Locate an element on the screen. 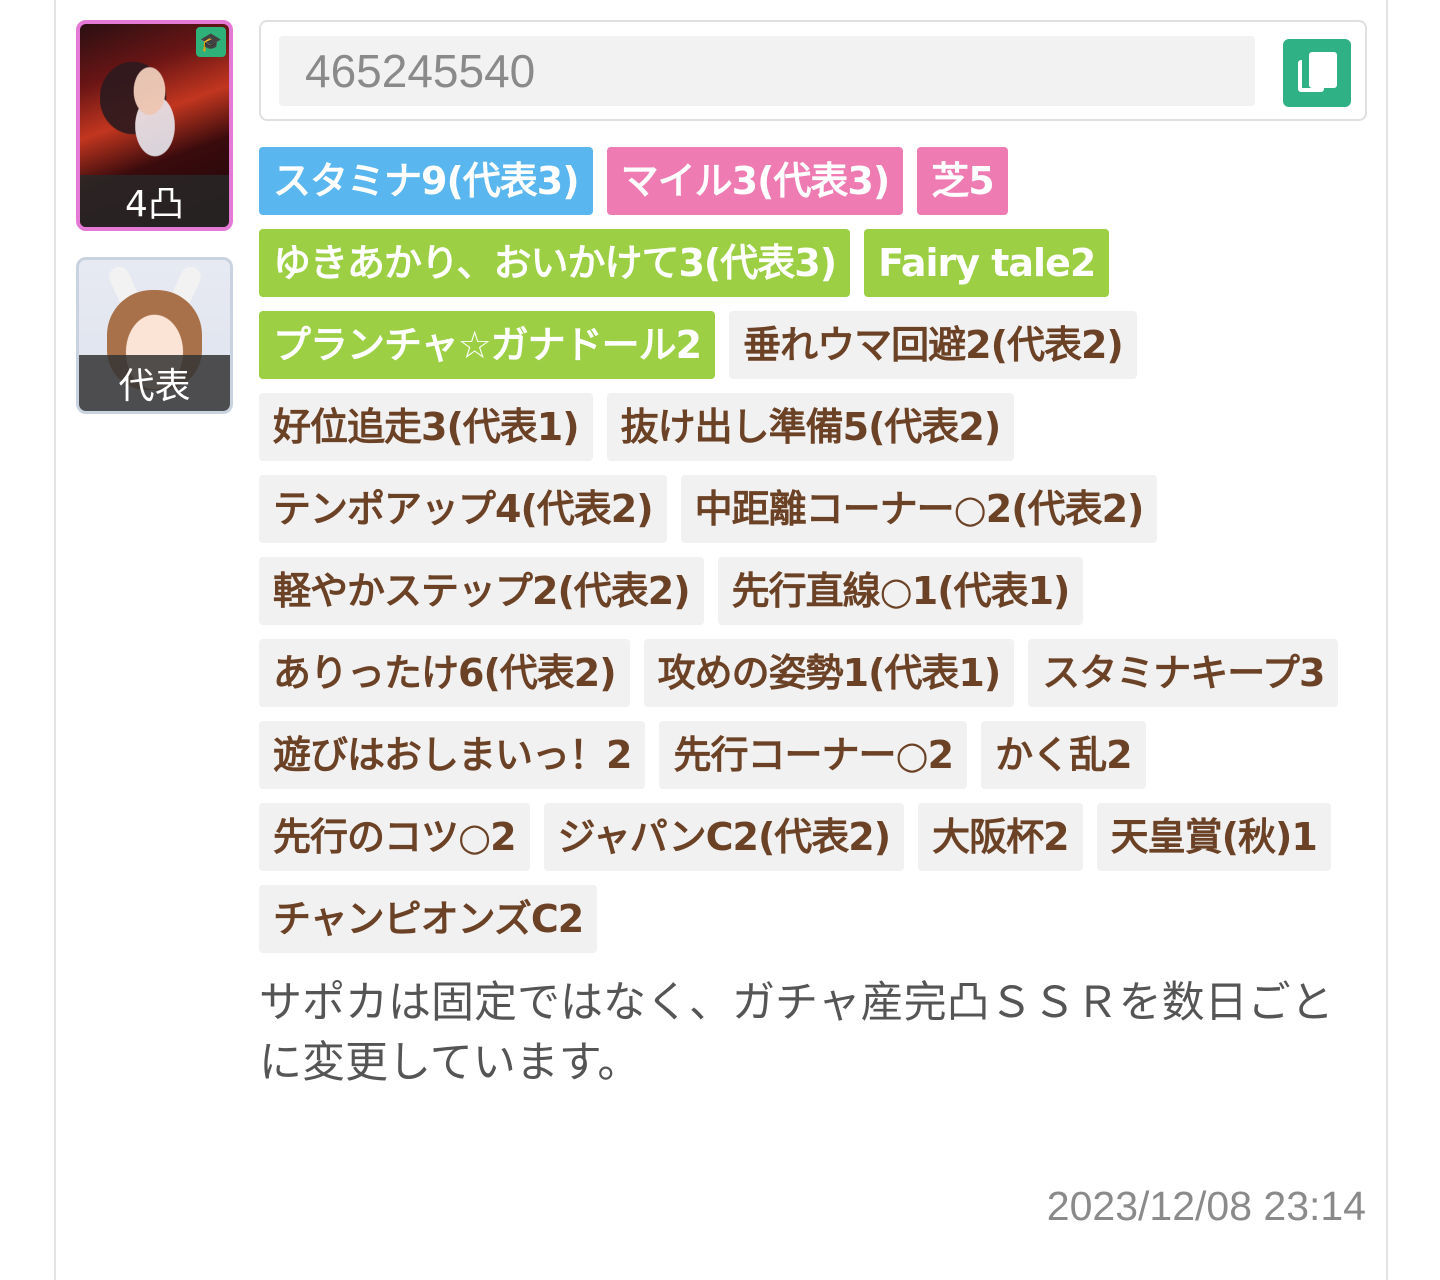  factor-tag: 大阪杯2 is located at coordinates (1000, 837).